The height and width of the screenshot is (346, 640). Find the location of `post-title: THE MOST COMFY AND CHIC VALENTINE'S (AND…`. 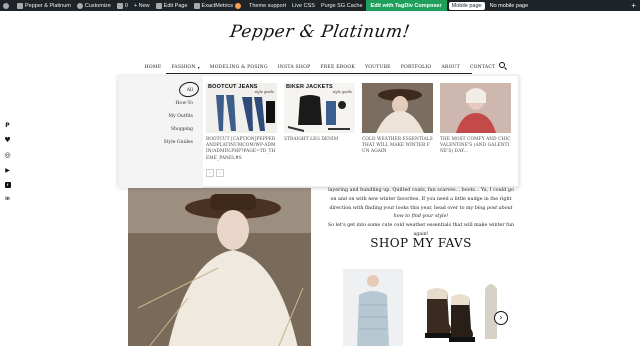

post-title: THE MOST COMFY AND CHIC VALENTINE'S (AND… is located at coordinates (475, 146).